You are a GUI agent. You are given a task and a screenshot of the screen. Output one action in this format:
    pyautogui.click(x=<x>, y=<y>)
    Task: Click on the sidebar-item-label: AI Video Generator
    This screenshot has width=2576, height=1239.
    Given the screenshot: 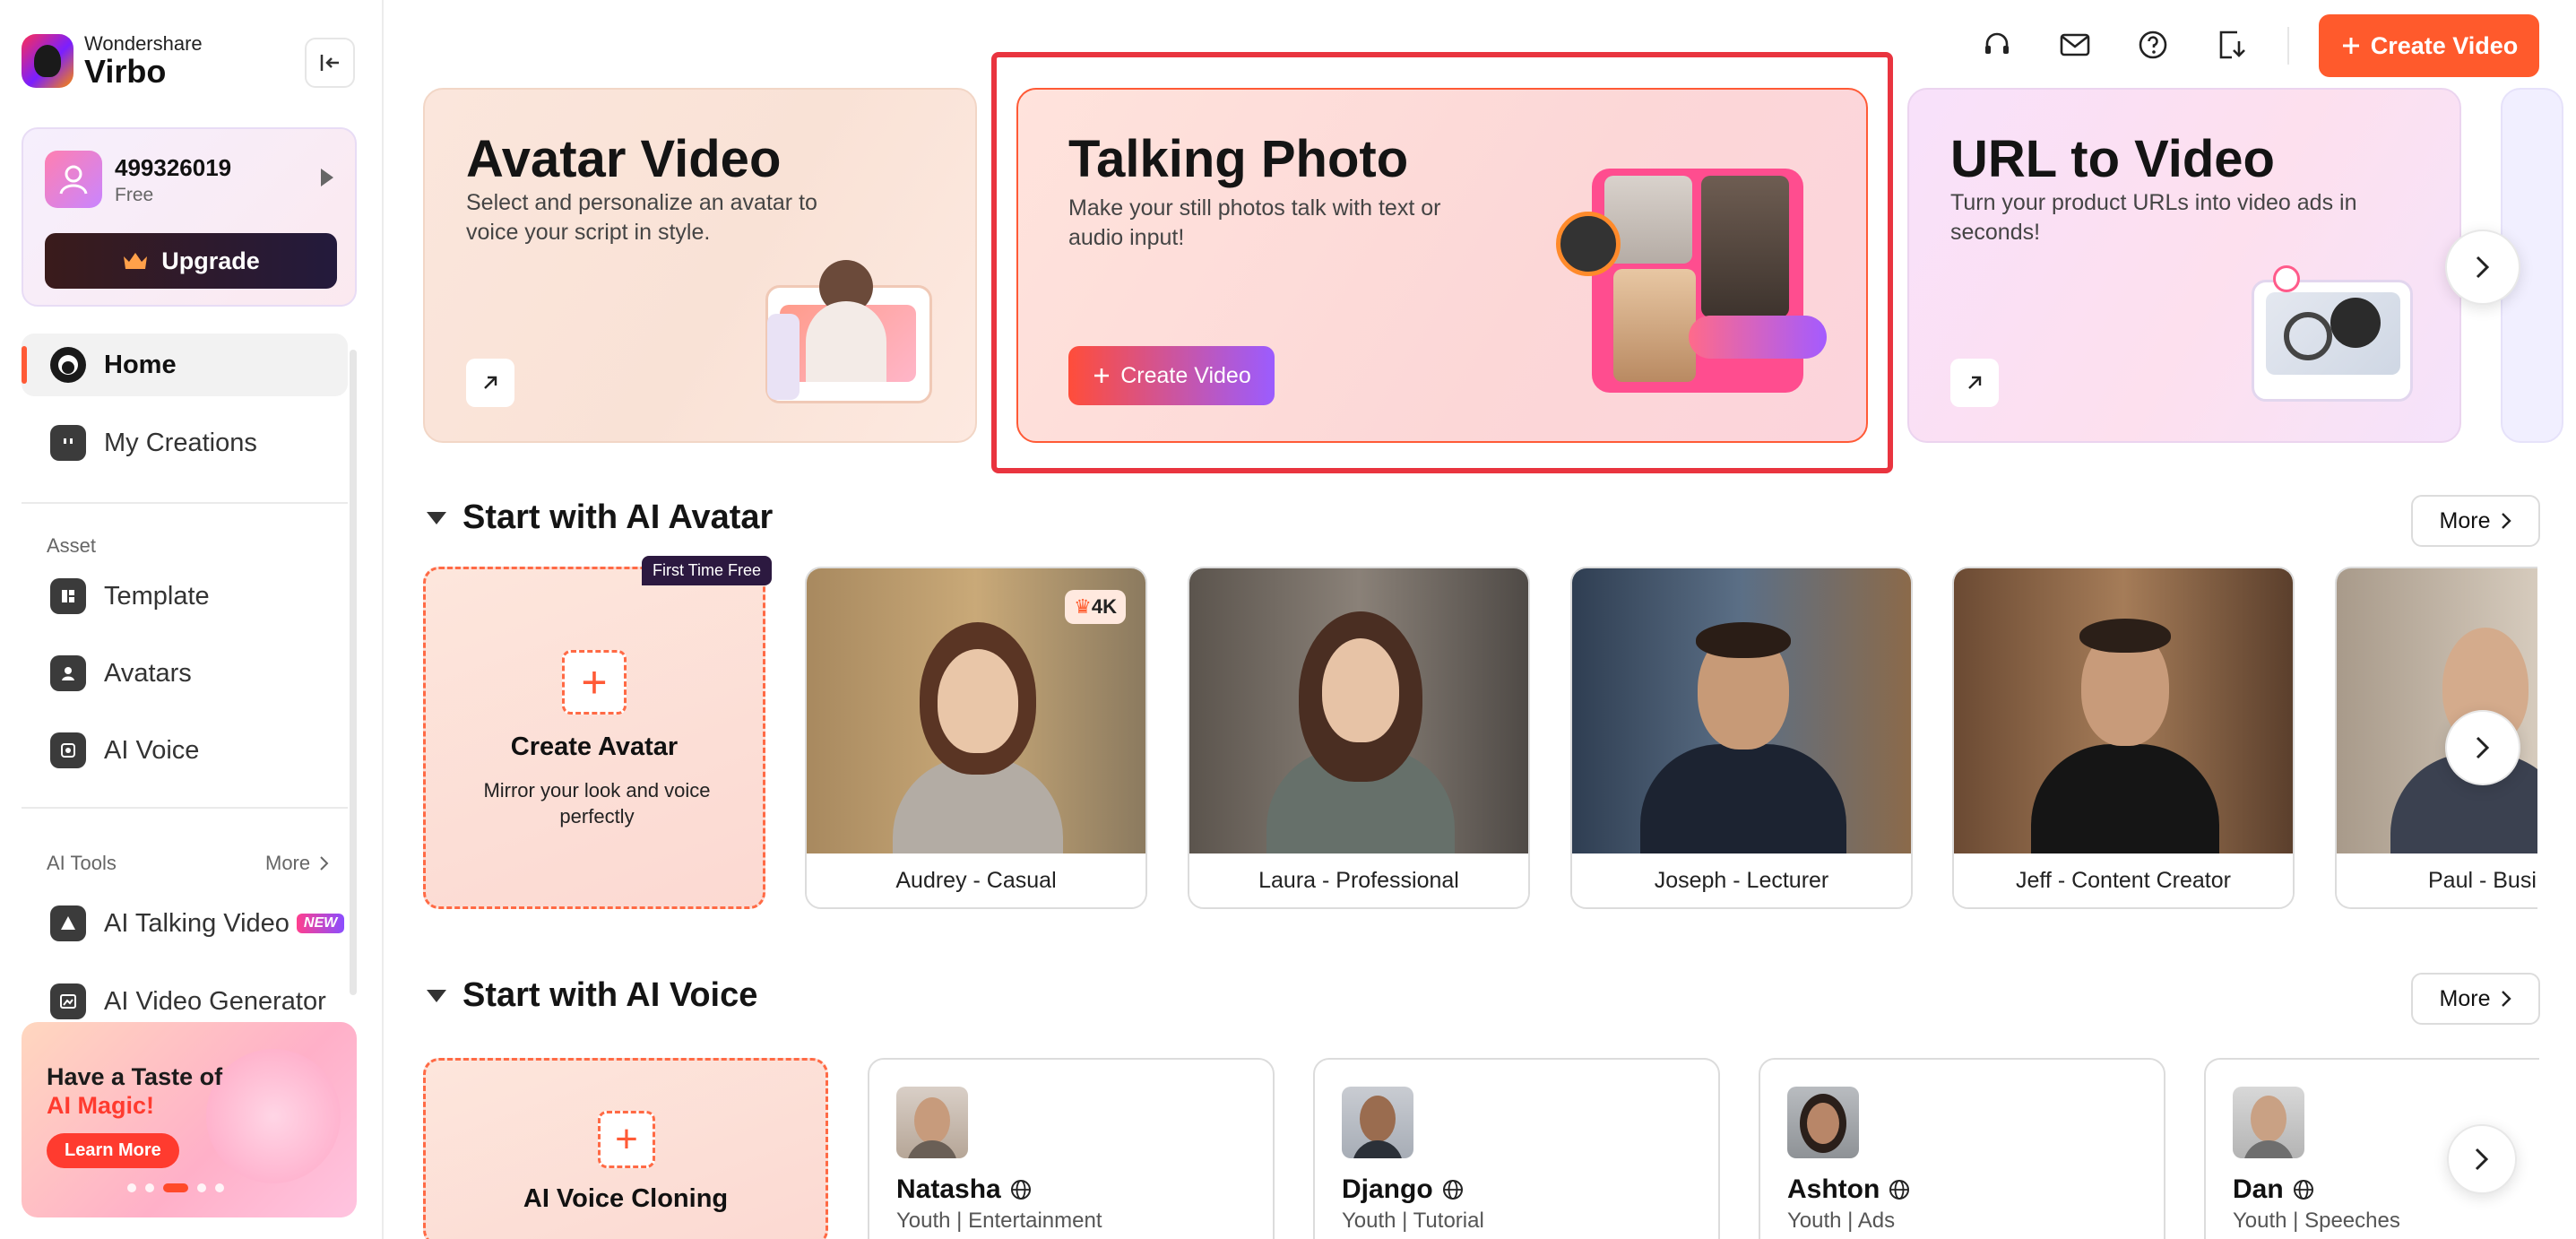 What is the action you would take?
    pyautogui.click(x=215, y=1001)
    